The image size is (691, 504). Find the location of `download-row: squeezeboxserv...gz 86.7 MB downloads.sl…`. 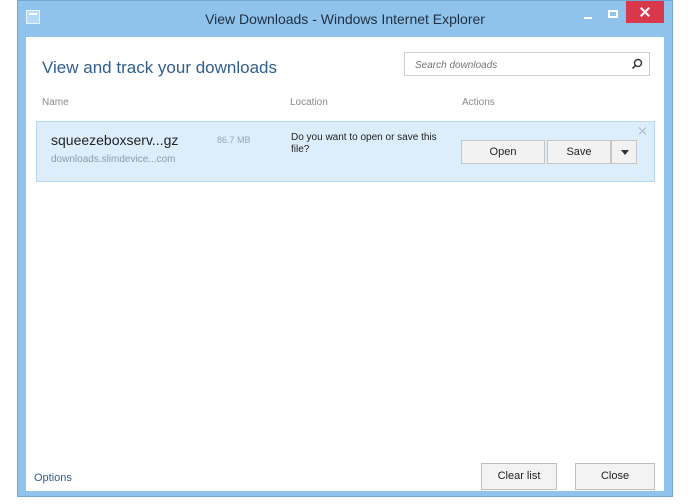

download-row: squeezeboxserv...gz 86.7 MB downloads.sl… is located at coordinates (345, 151).